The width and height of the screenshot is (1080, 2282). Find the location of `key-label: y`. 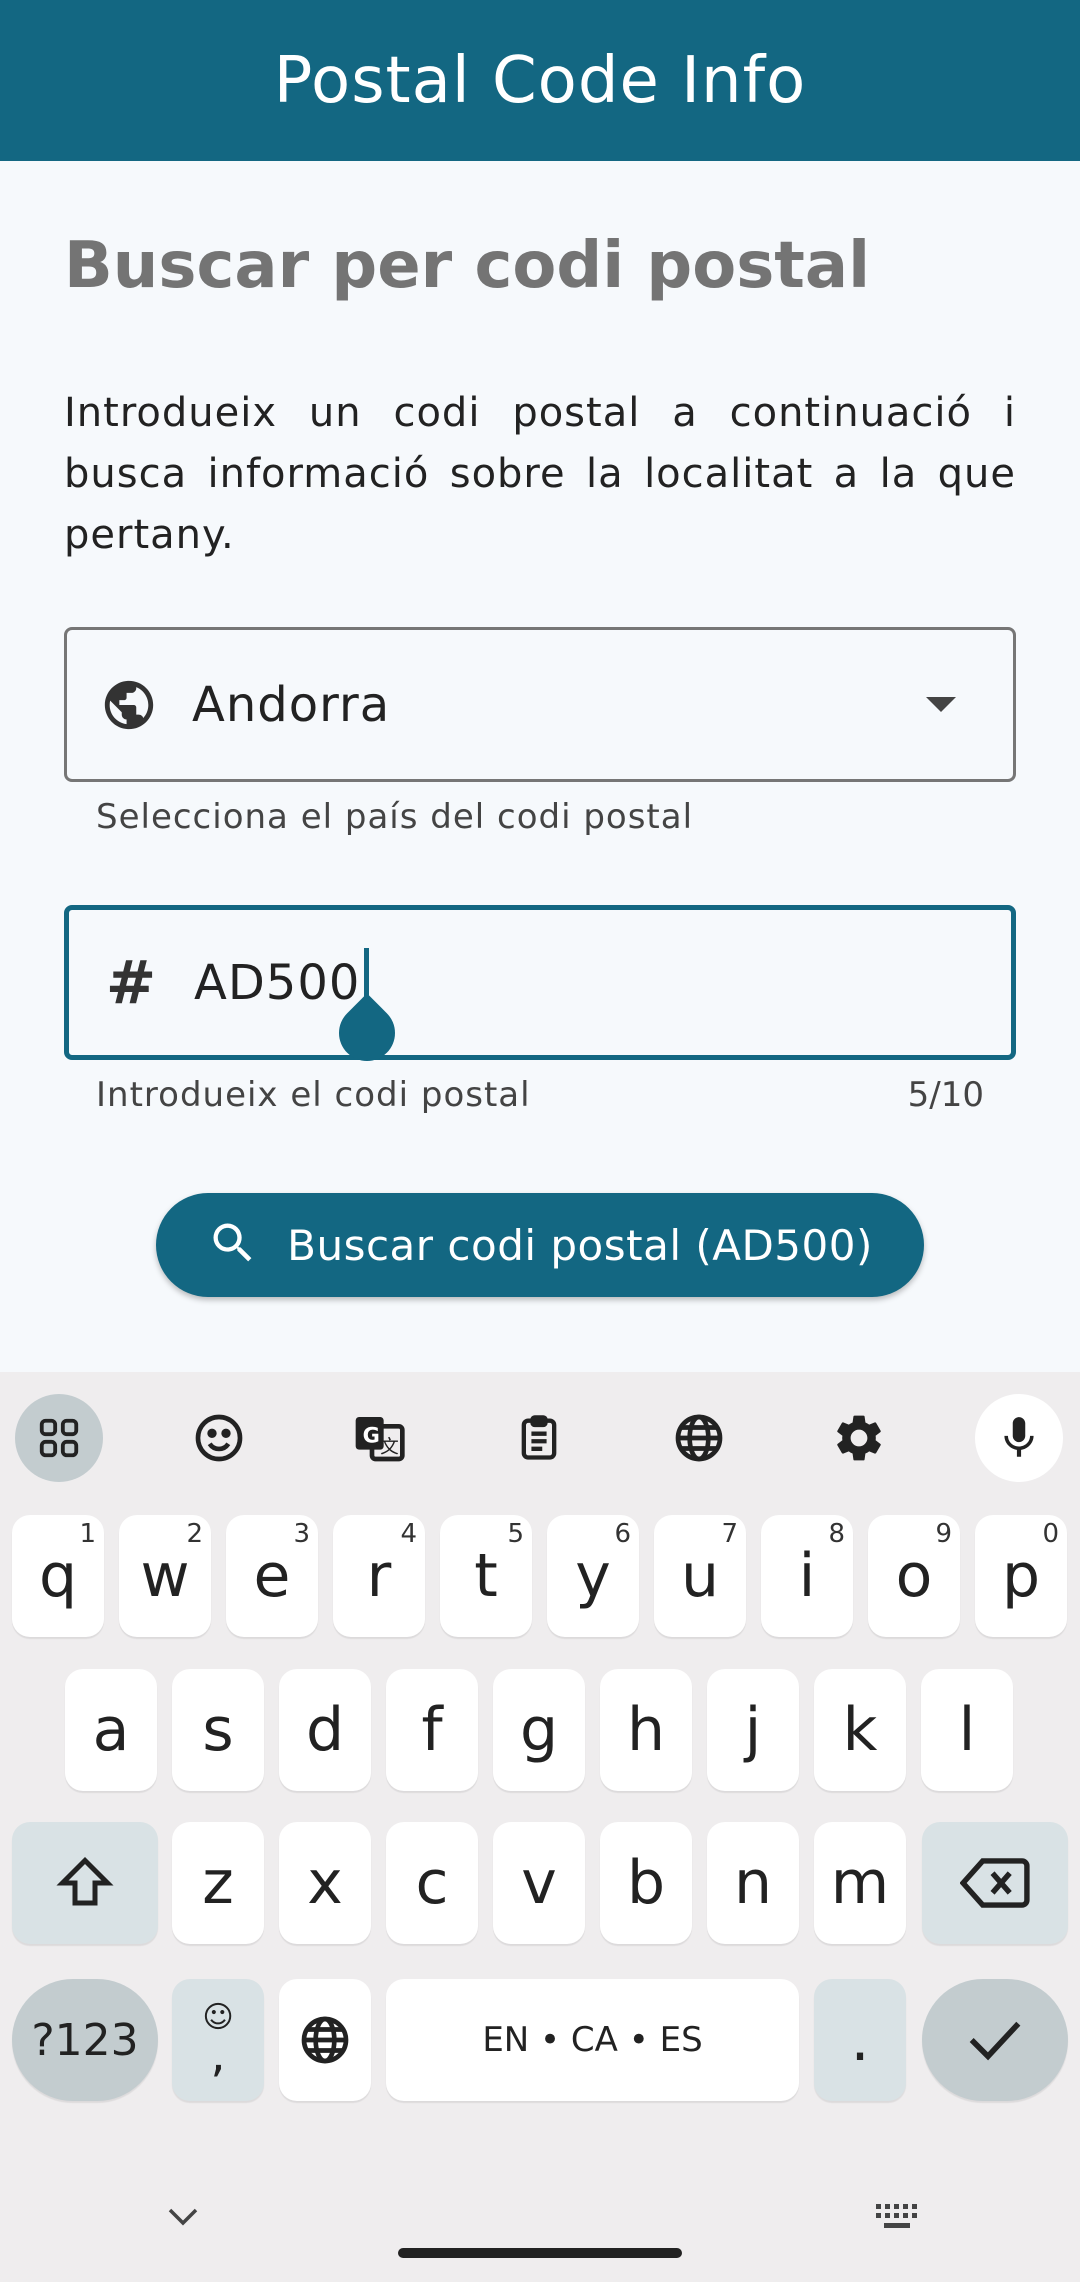

key-label: y is located at coordinates (593, 1576).